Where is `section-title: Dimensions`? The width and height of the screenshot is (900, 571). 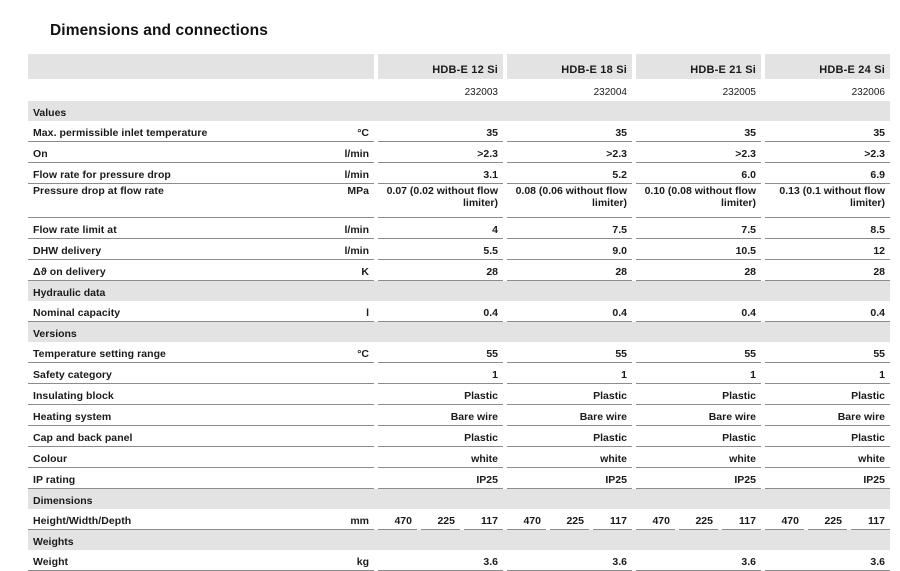
section-title: Dimensions is located at coordinates (459, 498).